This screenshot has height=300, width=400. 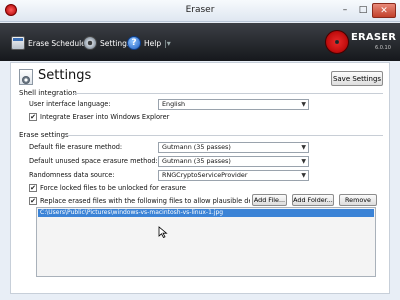 What do you see at coordinates (76, 147) in the screenshot?
I see `file-erasure-label: Default file erasure method:` at bounding box center [76, 147].